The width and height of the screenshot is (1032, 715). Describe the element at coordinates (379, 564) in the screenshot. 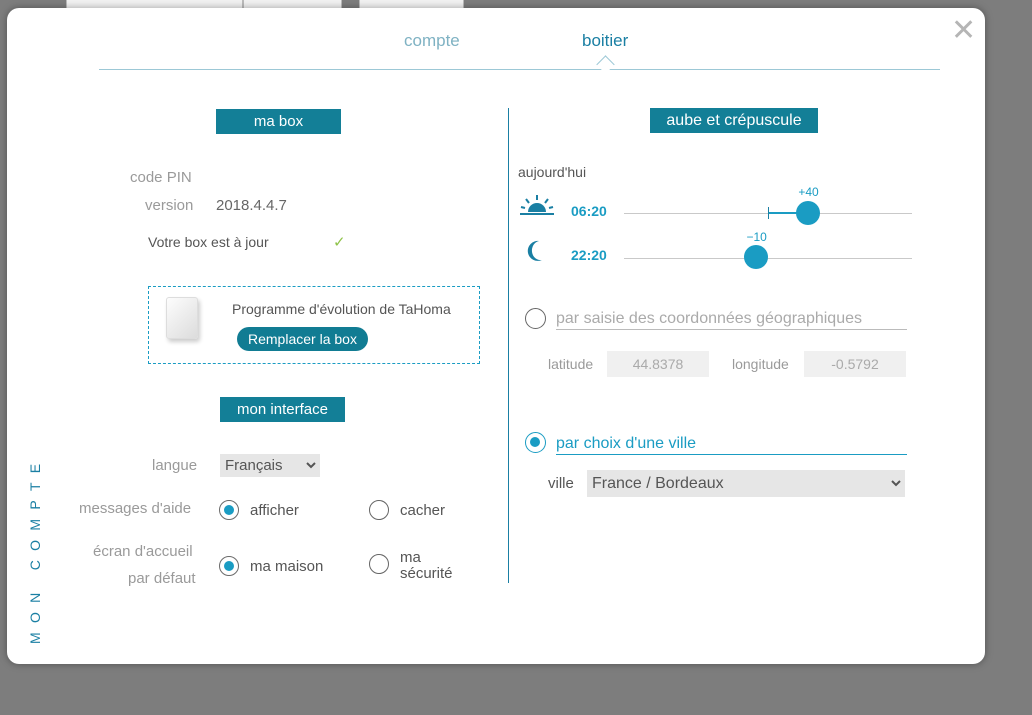

I see `home-security-radio` at that location.